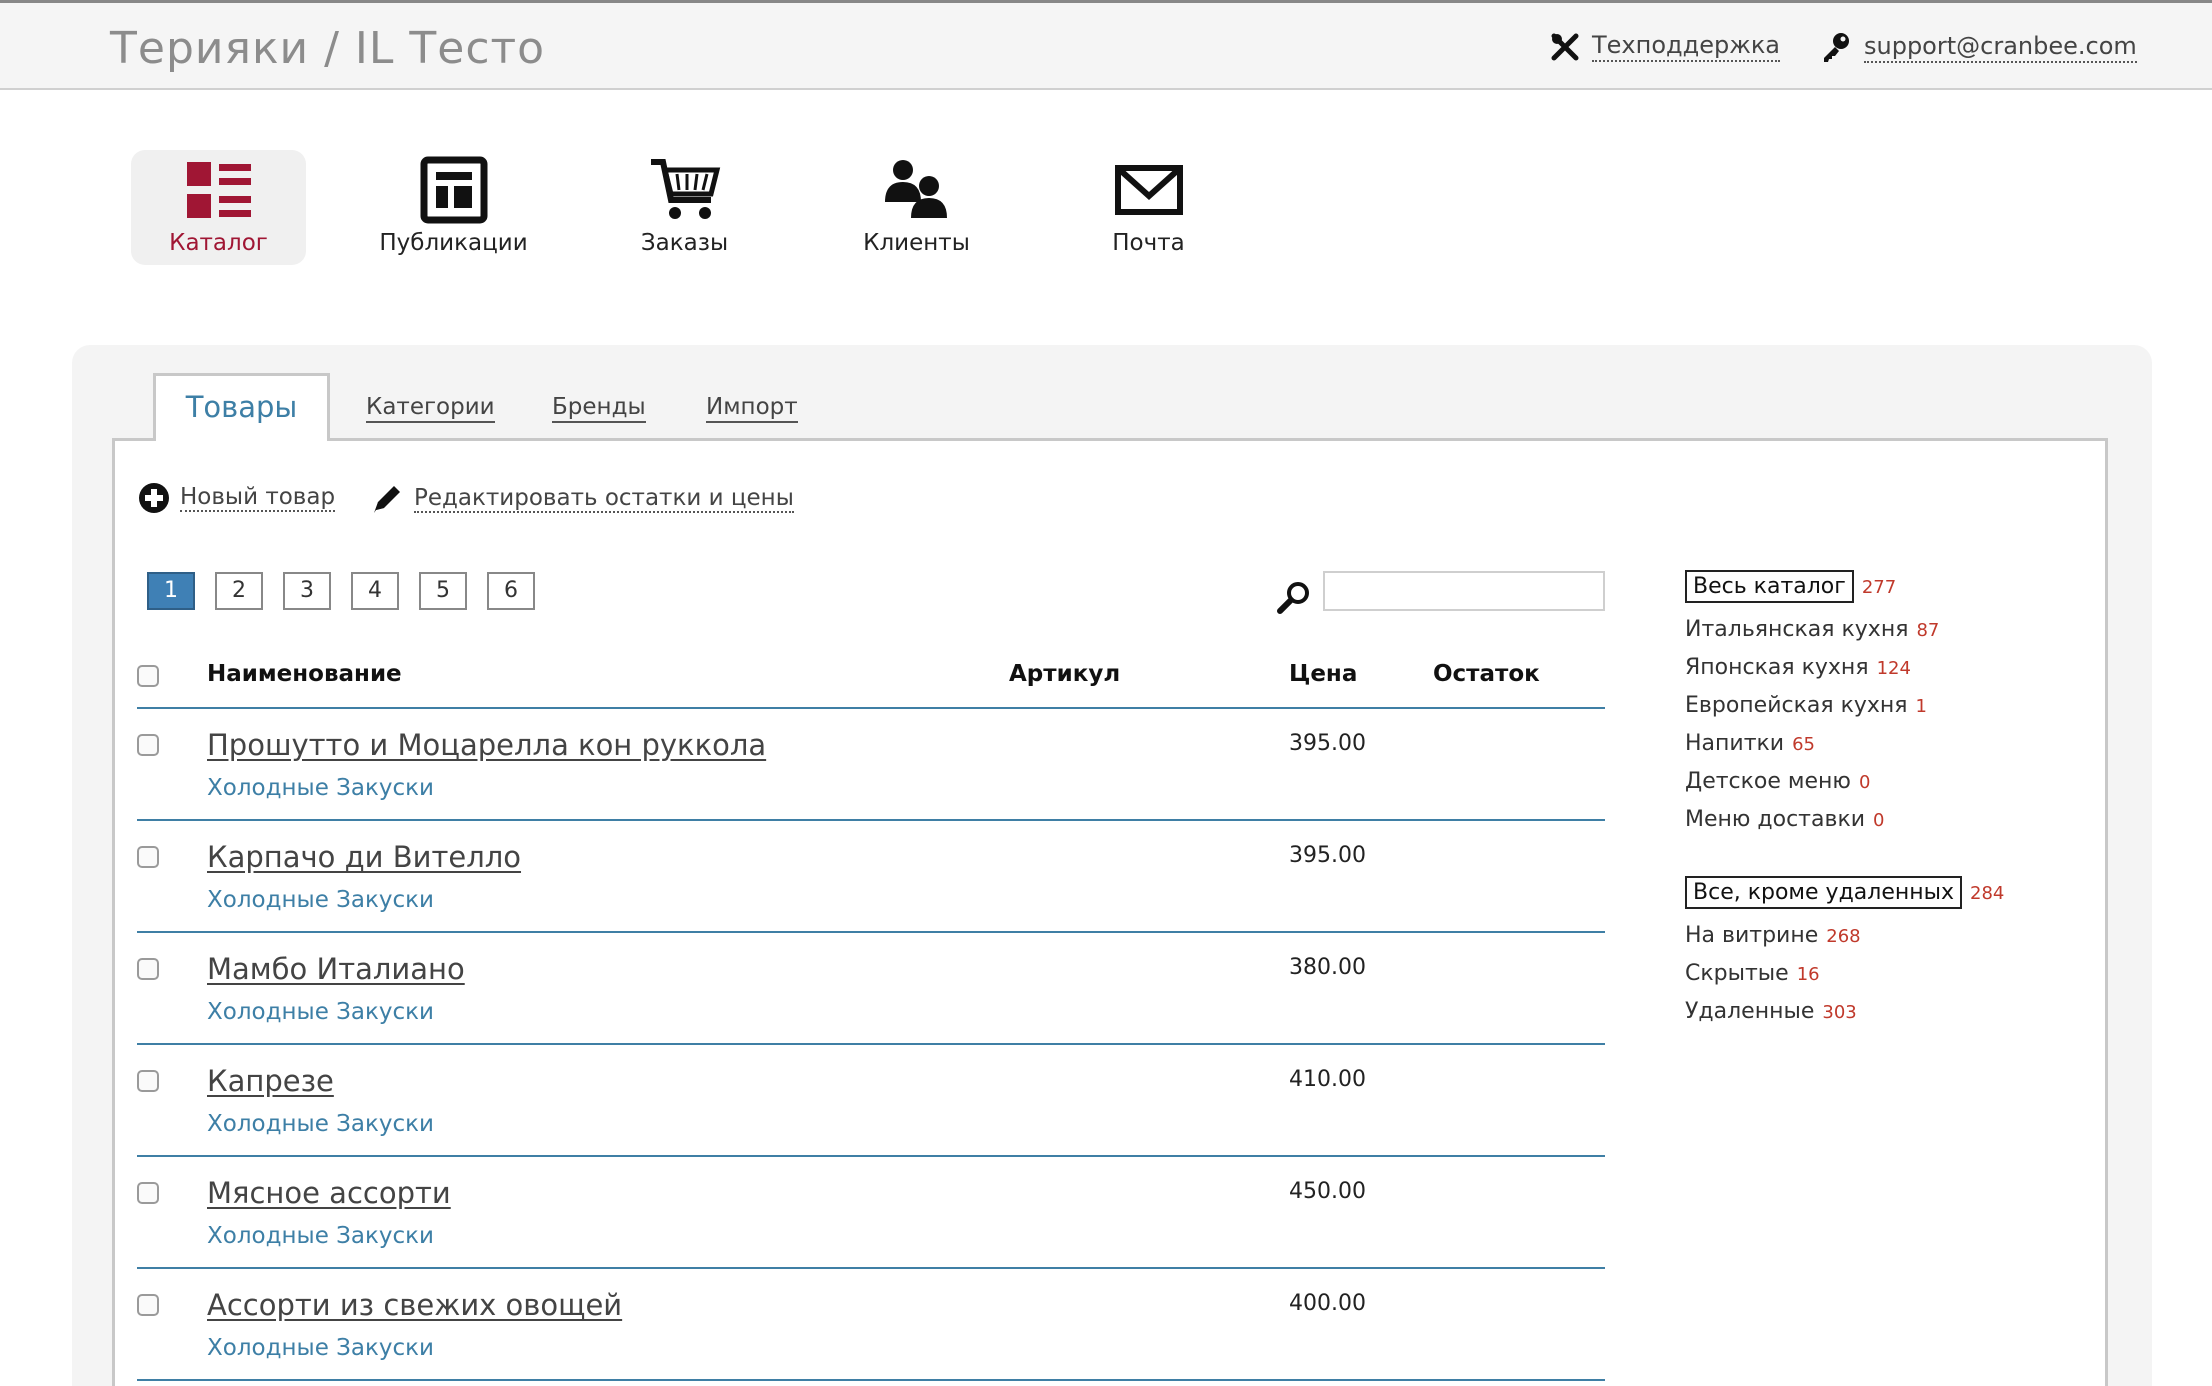 The width and height of the screenshot is (2212, 1386). I want to click on filter-hidden: Скрытые 16, so click(1752, 973).